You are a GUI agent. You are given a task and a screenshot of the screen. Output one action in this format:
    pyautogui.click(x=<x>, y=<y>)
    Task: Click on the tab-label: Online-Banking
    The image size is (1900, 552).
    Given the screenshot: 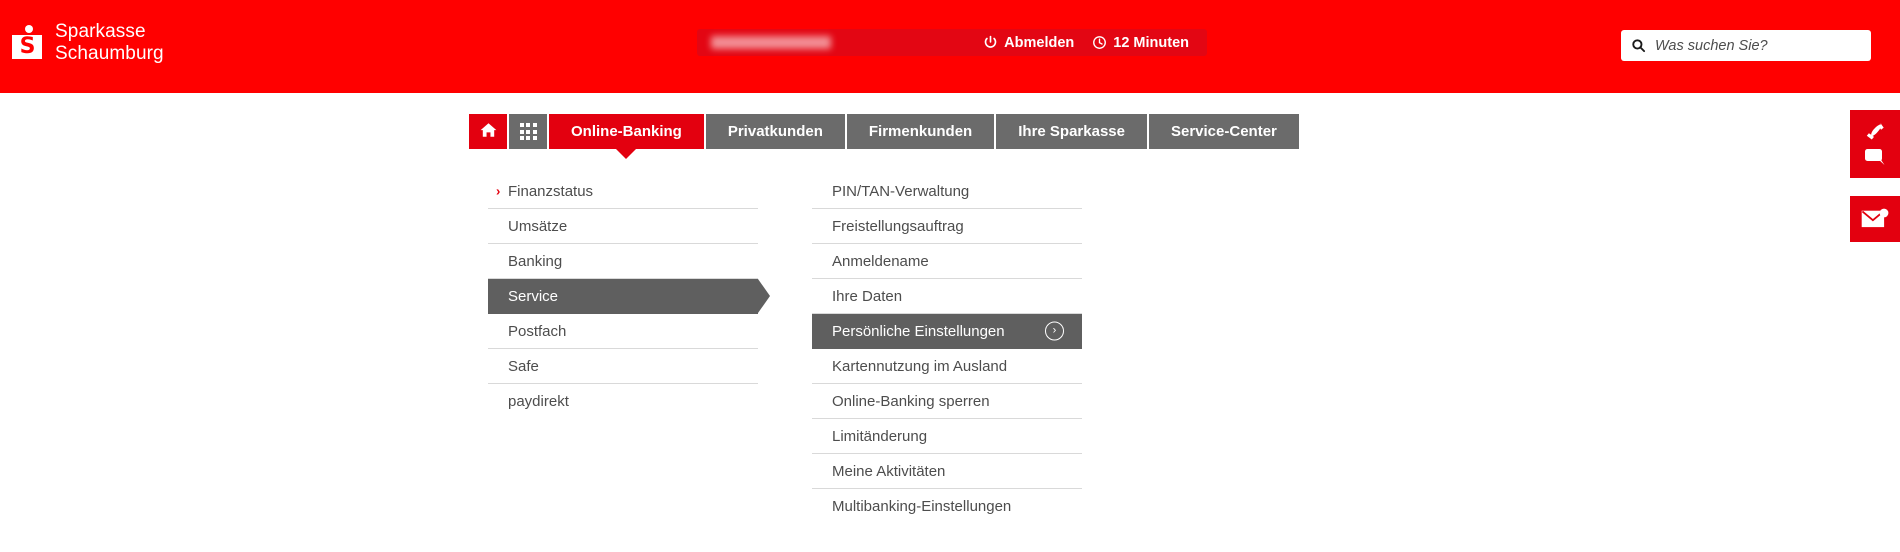 What is the action you would take?
    pyautogui.click(x=626, y=131)
    